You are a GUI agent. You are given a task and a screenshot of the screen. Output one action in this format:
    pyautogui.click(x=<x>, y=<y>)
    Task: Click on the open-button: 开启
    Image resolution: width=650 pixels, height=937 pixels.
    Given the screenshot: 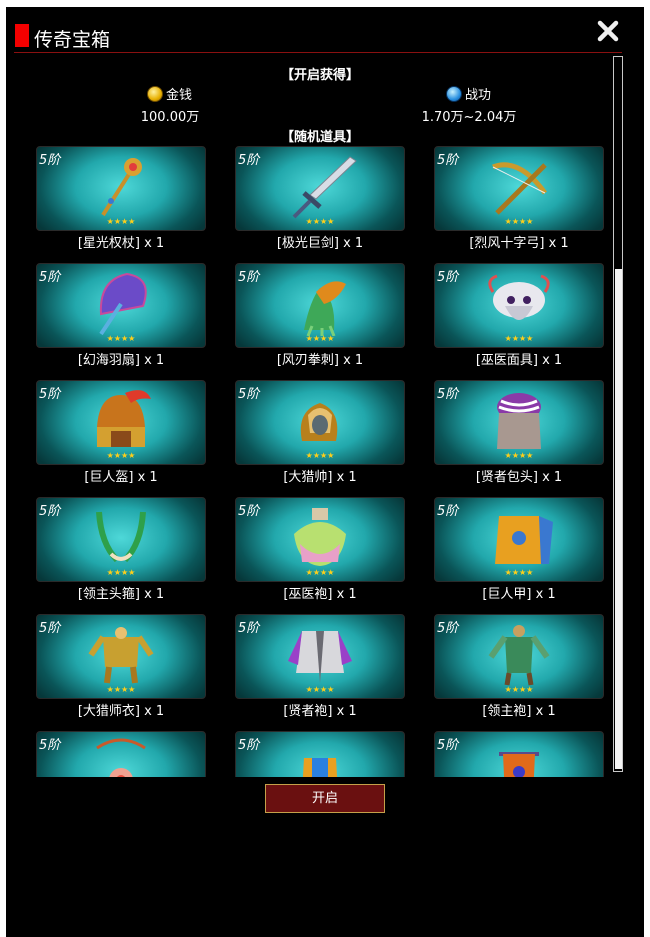 What is the action you would take?
    pyautogui.click(x=325, y=798)
    